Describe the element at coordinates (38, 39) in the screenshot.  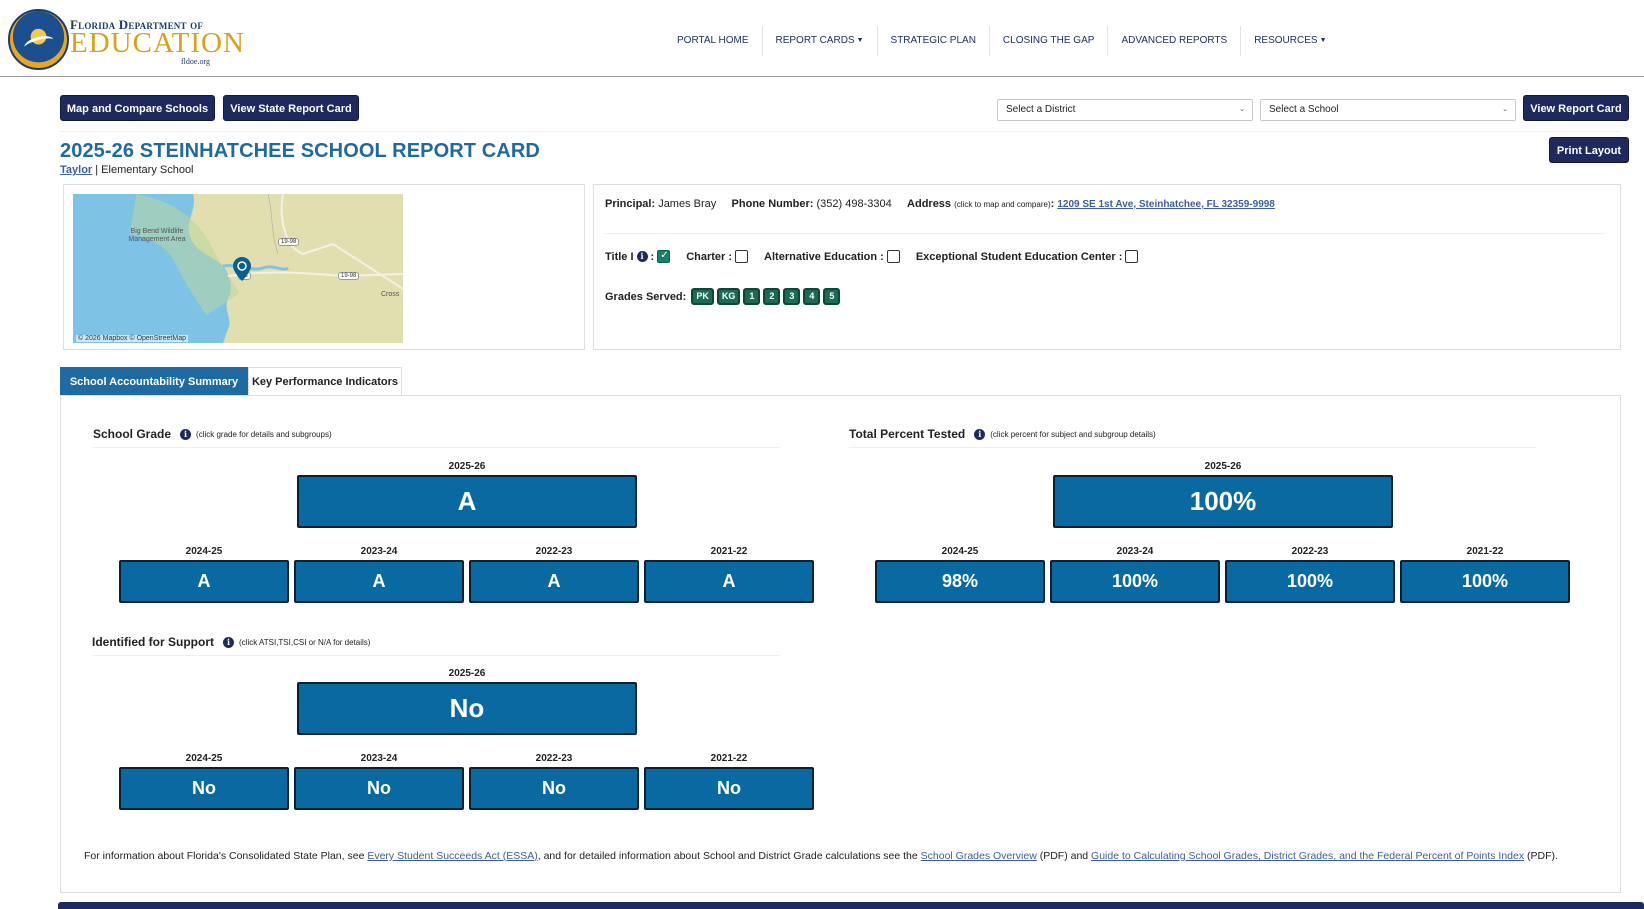
I see `seal-icon` at that location.